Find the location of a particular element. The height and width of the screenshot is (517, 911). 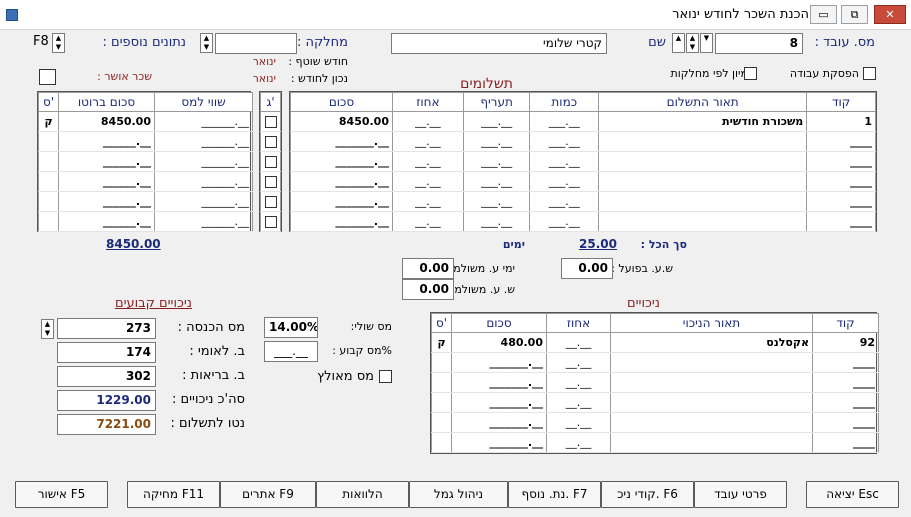

extra-data-button: נת. נוסף. F7 is located at coordinates (554, 494).